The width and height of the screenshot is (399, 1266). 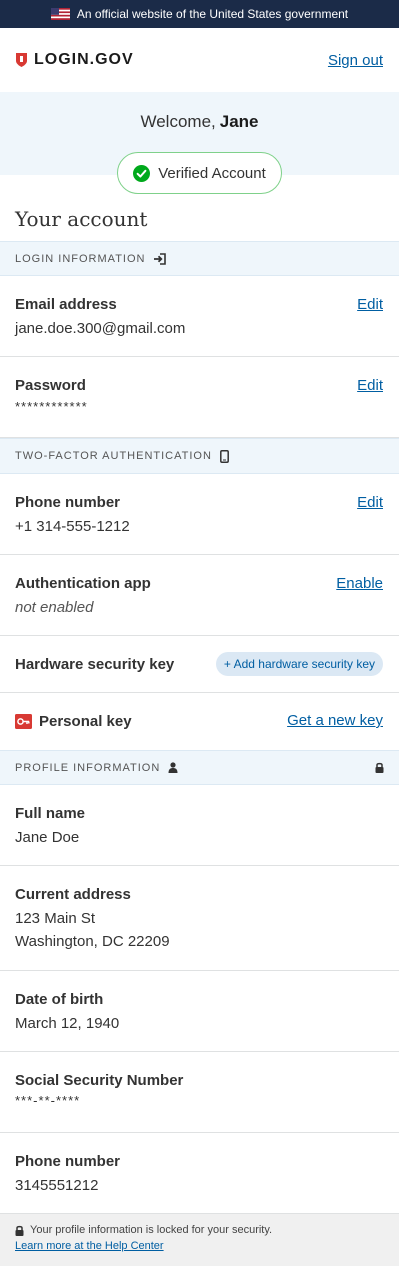 What do you see at coordinates (95, 664) in the screenshot?
I see `hardware-key-label: Hardware security key` at bounding box center [95, 664].